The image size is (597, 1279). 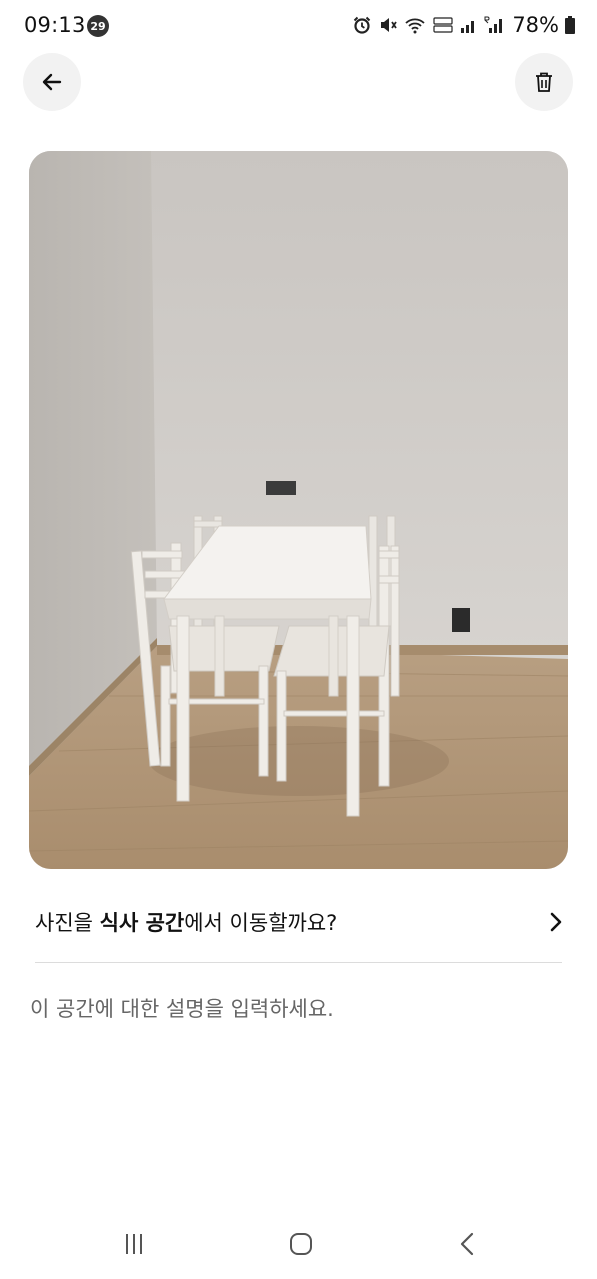 I want to click on mute-icon, so click(x=388, y=25).